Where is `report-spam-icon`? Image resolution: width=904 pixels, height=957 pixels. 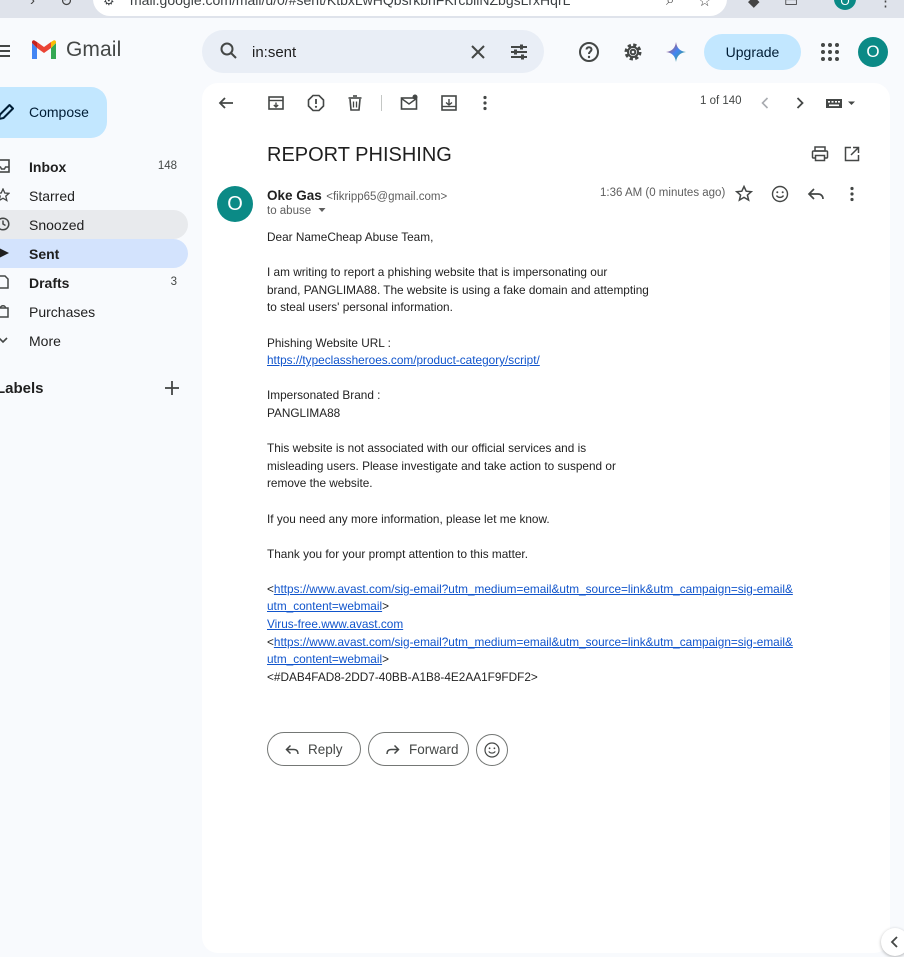
report-spam-icon is located at coordinates (316, 103).